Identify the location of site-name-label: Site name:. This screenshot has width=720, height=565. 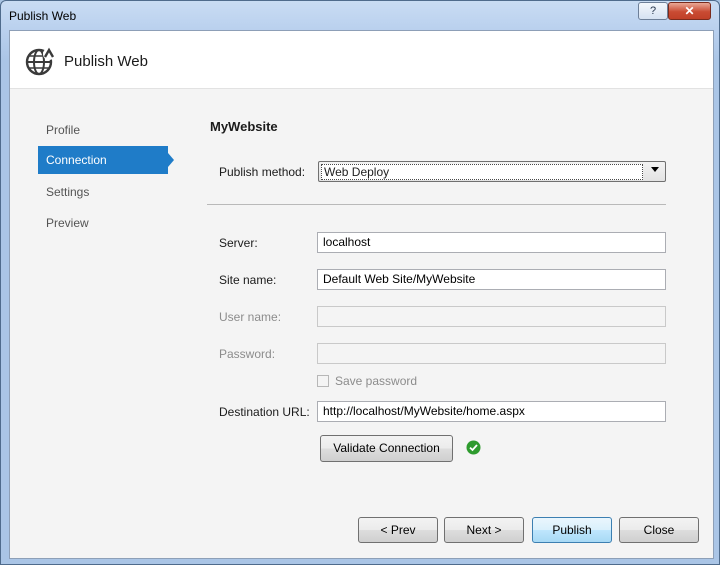
(248, 280).